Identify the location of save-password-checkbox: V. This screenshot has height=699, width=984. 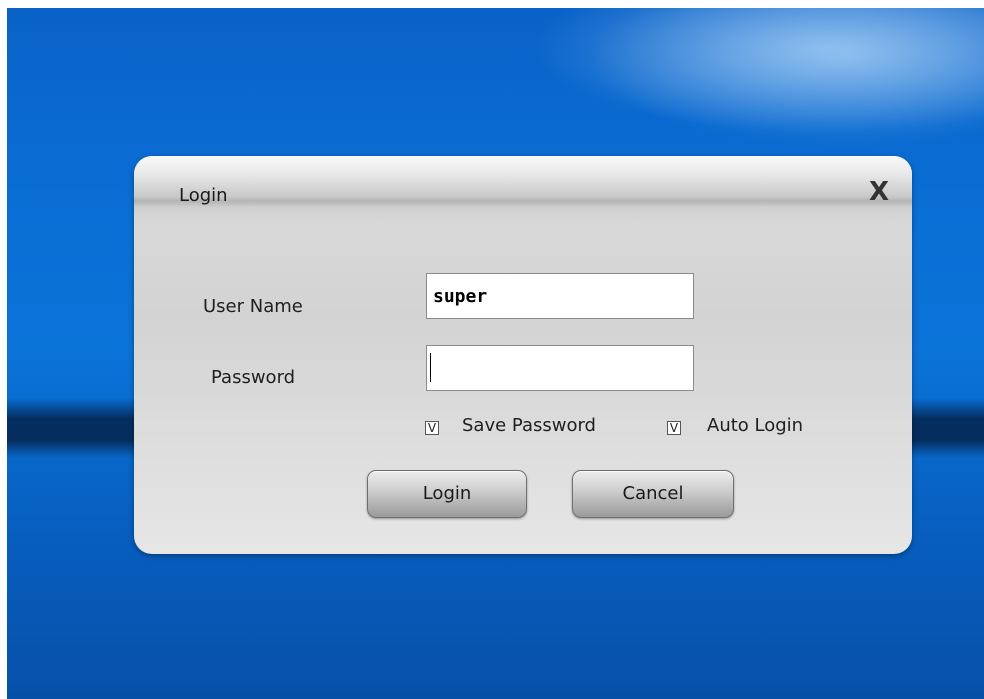
(432, 428).